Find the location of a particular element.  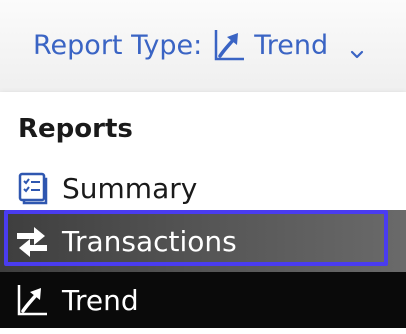

menu-bottom-edge is located at coordinates (203, 331).